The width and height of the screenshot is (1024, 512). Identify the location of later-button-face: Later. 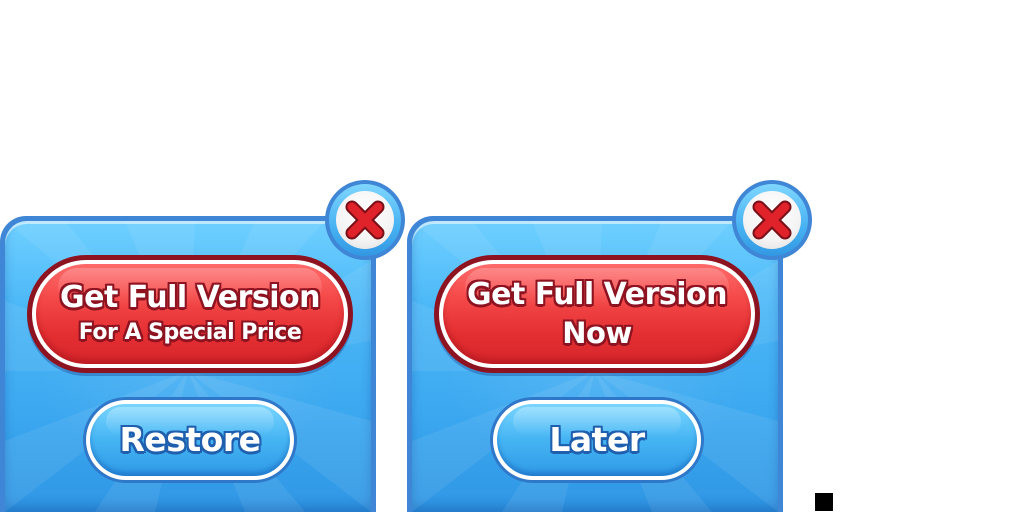
(597, 440).